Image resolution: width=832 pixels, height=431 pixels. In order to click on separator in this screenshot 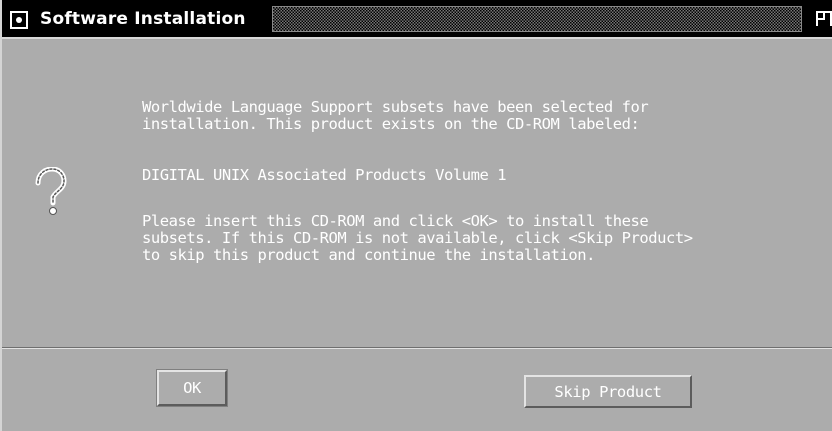, I will do `click(417, 348)`.